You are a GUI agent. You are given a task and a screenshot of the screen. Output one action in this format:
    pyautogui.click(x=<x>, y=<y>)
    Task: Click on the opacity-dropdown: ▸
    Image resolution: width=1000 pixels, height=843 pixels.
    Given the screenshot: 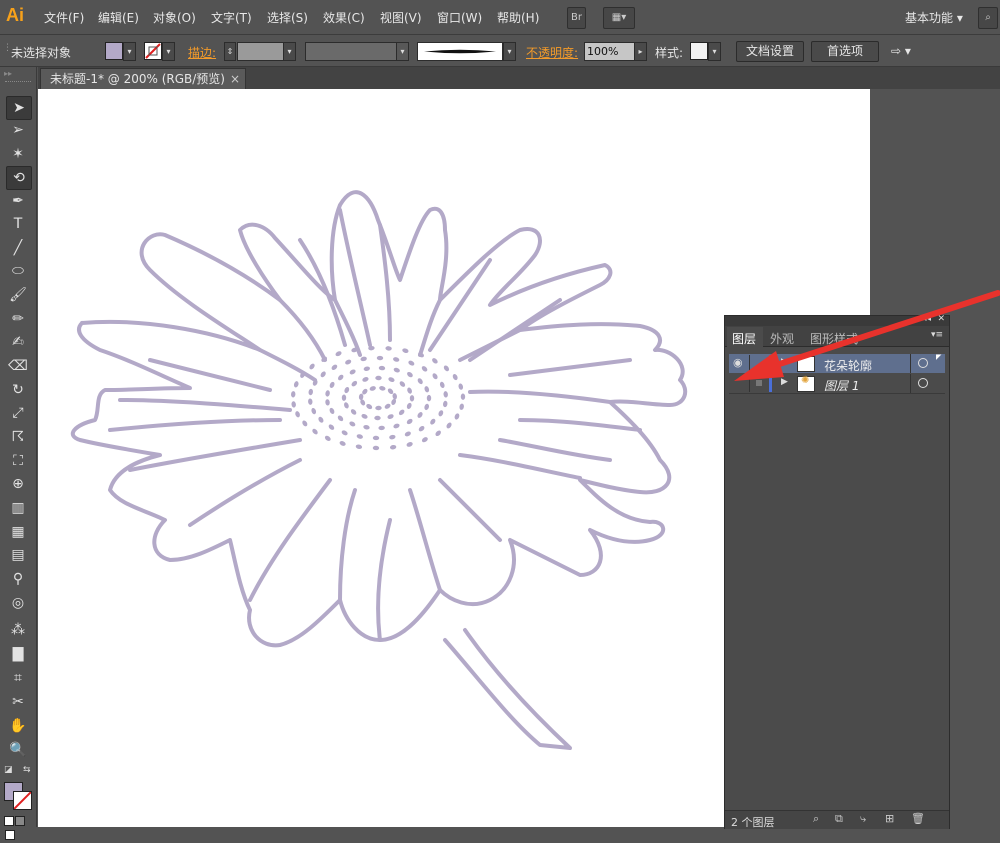 What is the action you would take?
    pyautogui.click(x=640, y=51)
    